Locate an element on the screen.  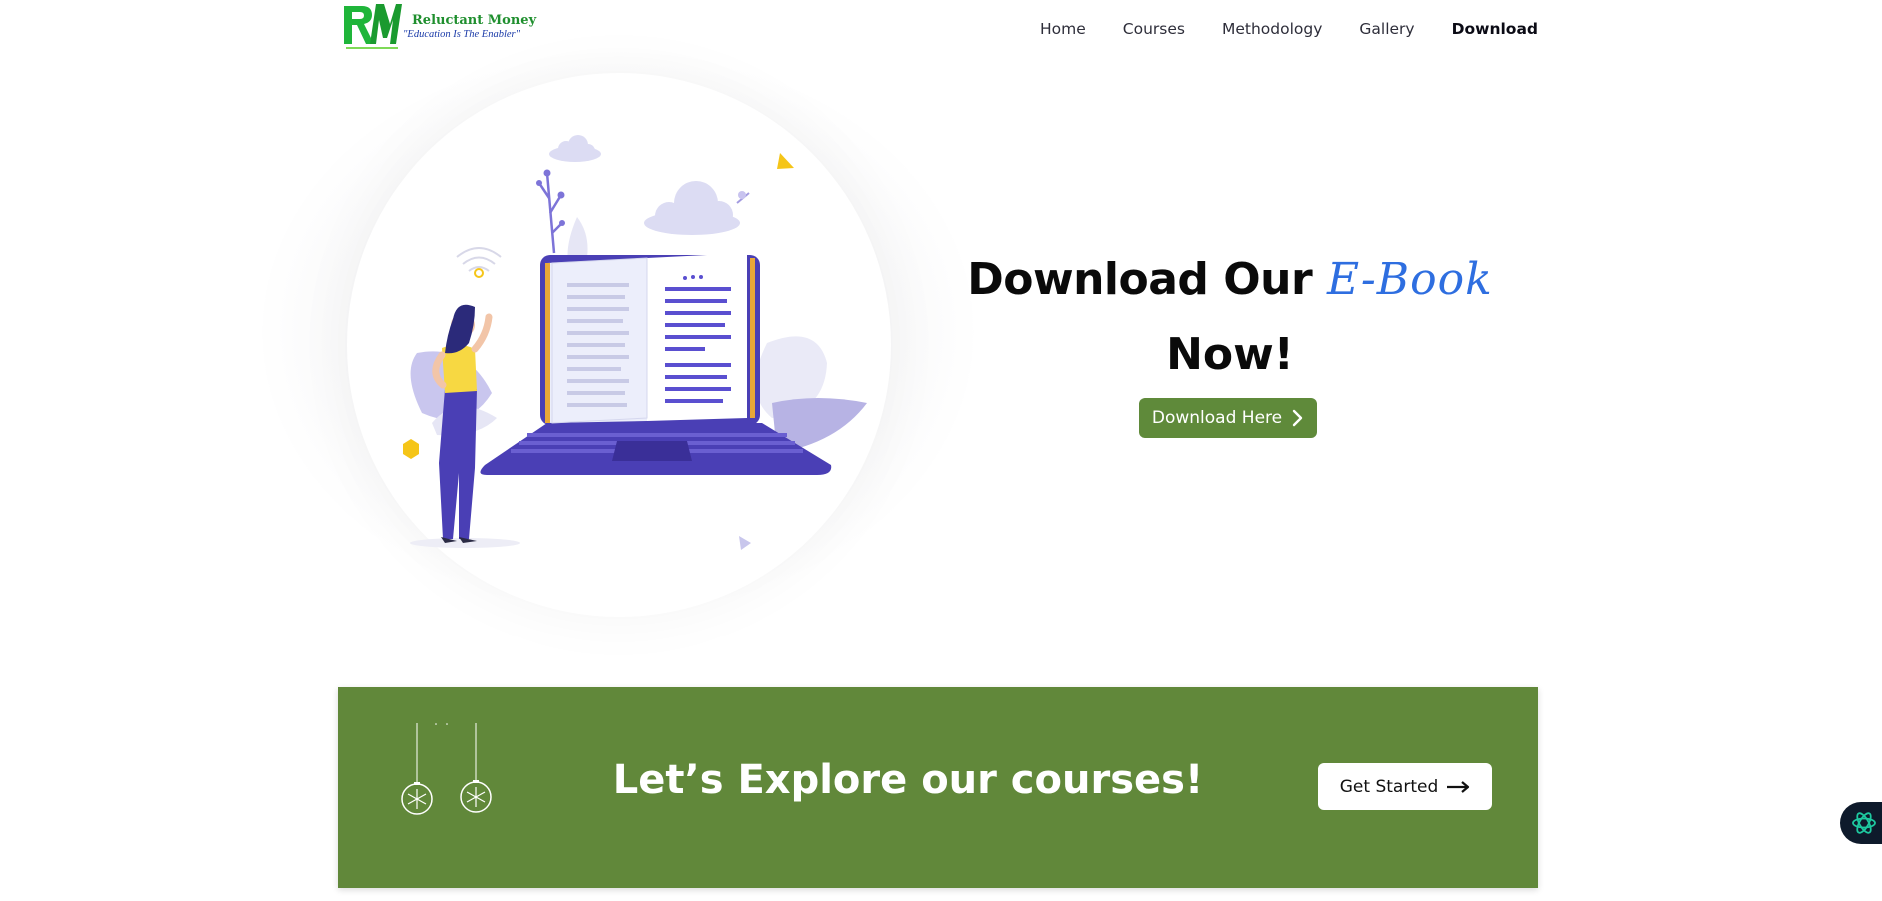
ebook-illustration is located at coordinates (635, 342).